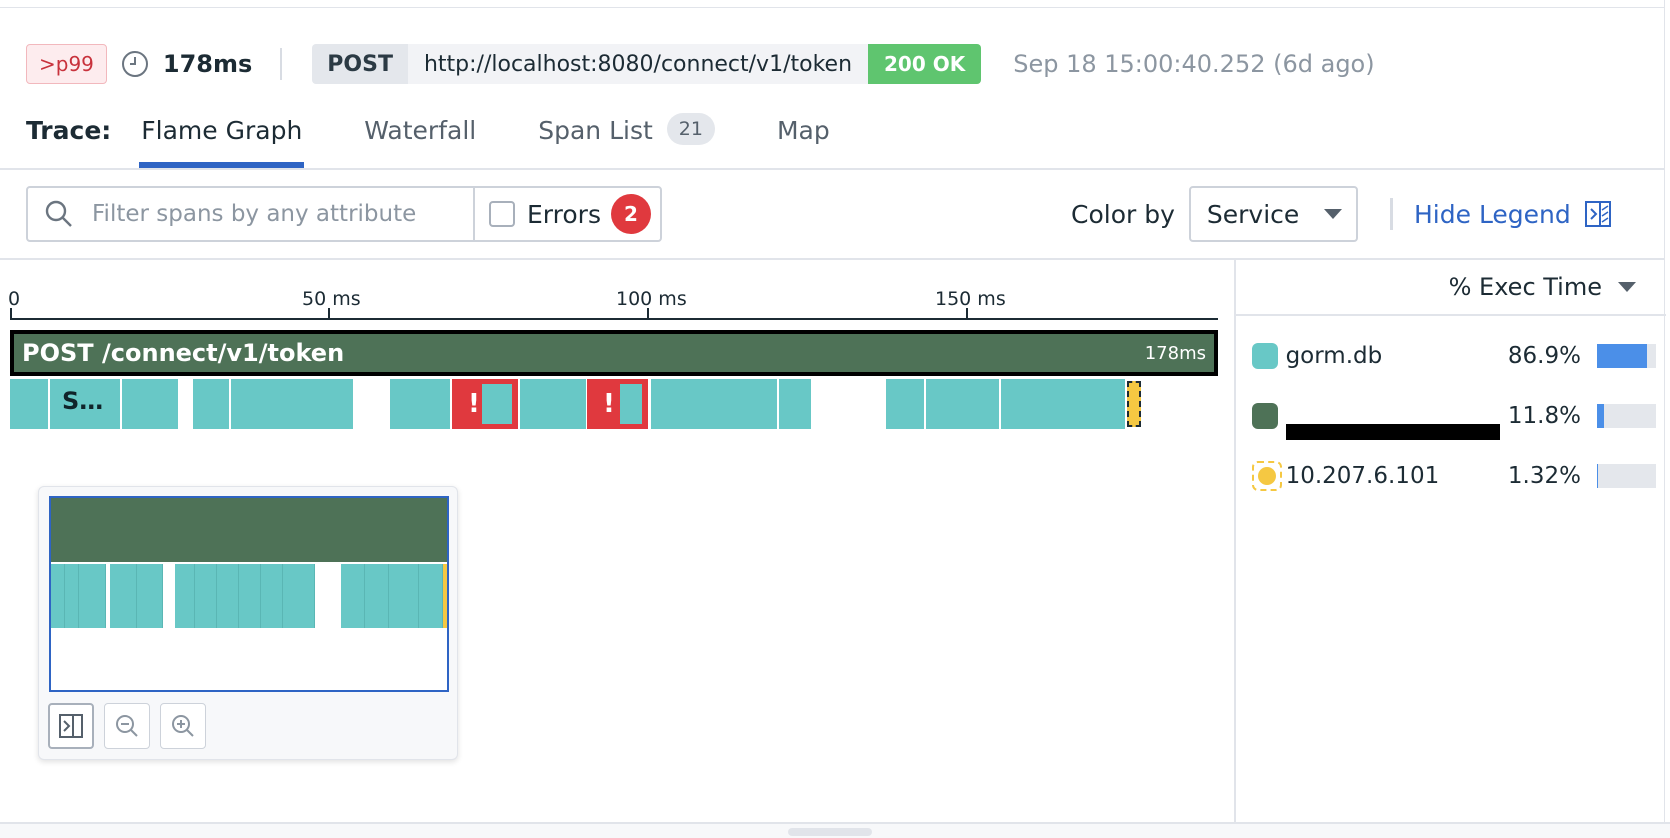 Image resolution: width=1670 pixels, height=838 pixels. I want to click on color-by-control: Color by Service, so click(1214, 214).